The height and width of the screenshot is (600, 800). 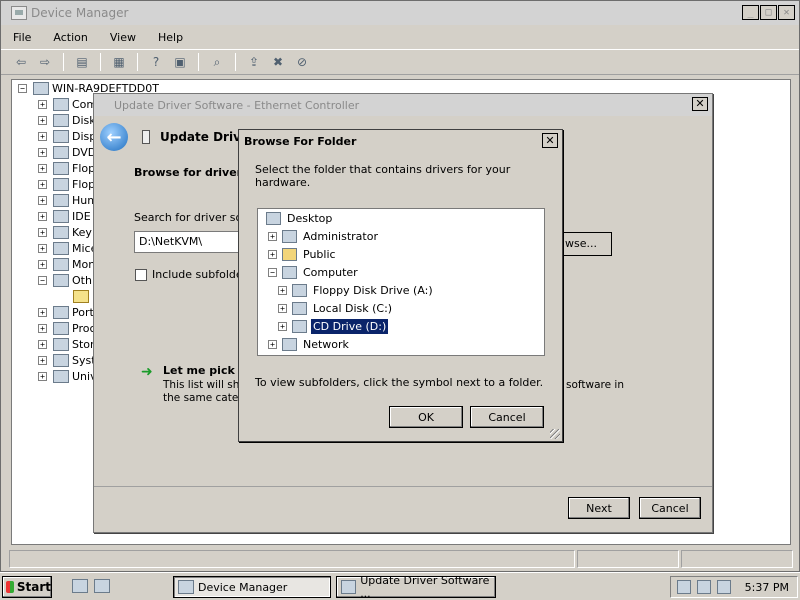 I want to click on properties-icon: ▦, so click(x=119, y=62).